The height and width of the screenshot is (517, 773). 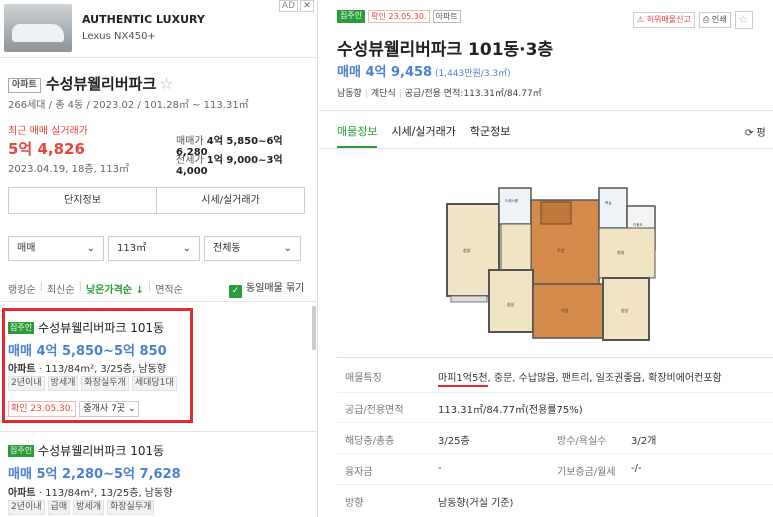 What do you see at coordinates (94, 474) in the screenshot?
I see `listing-price: 매매 5억 2,280~5억 7,628` at bounding box center [94, 474].